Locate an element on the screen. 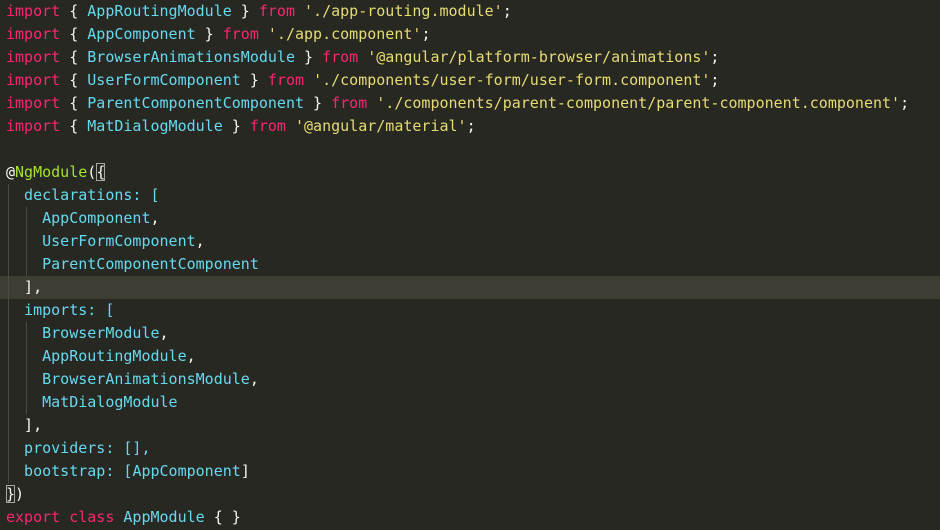  code-line: MatDialogModule is located at coordinates (470, 402).